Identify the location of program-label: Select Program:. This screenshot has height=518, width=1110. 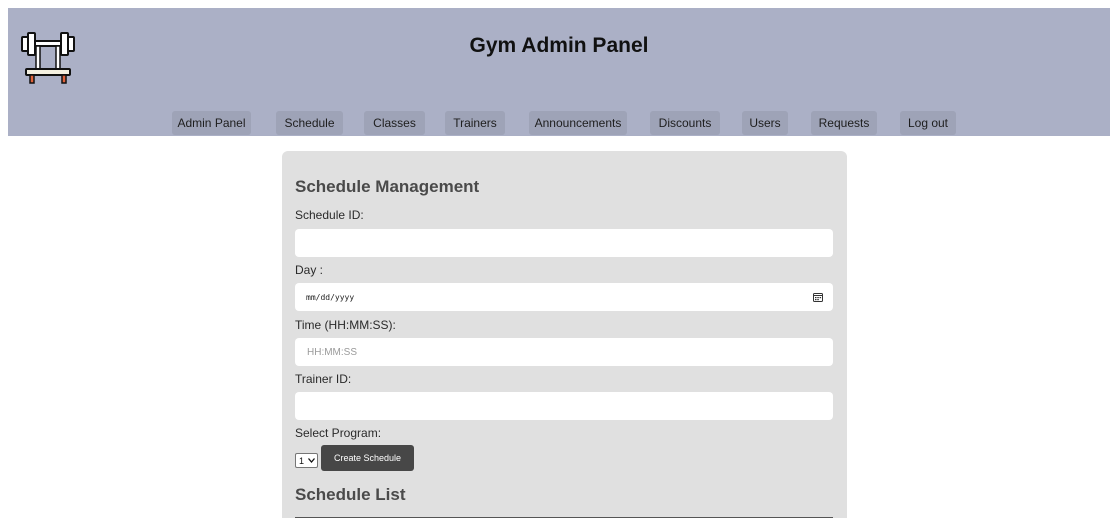
(338, 433).